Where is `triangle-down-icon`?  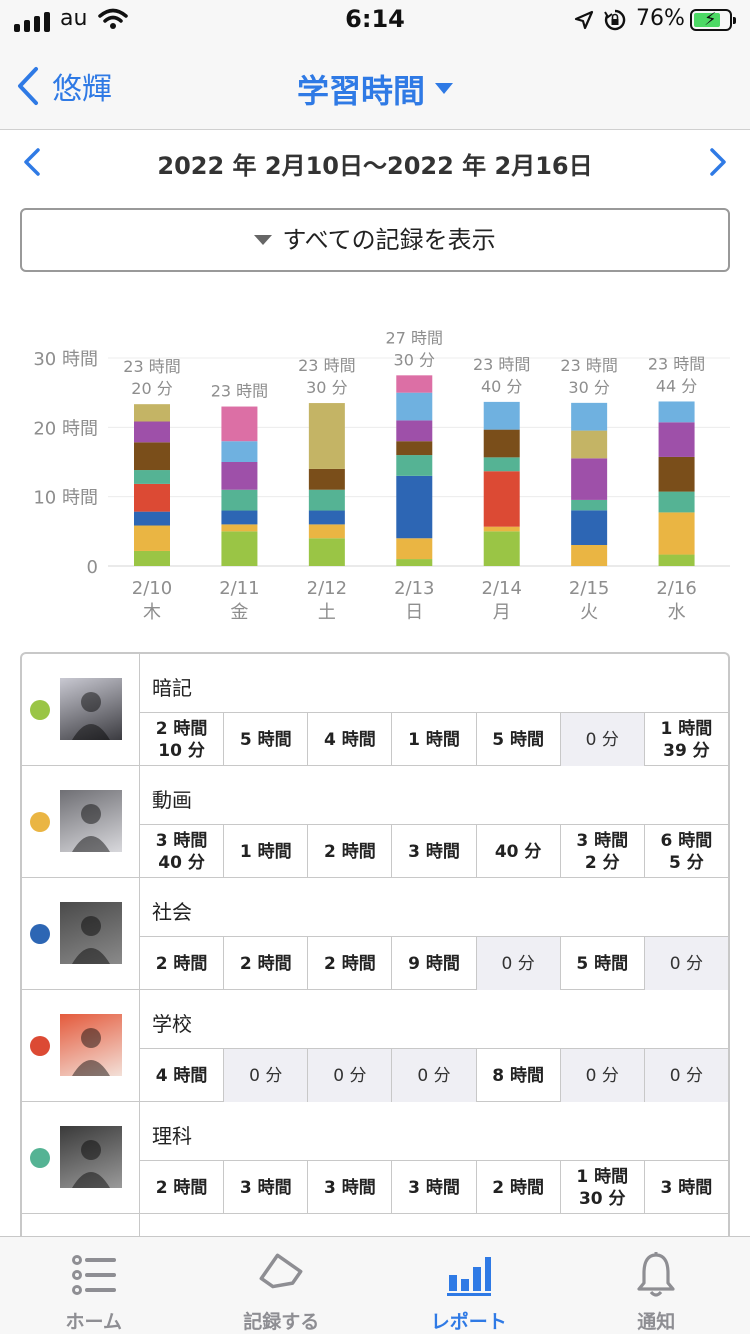 triangle-down-icon is located at coordinates (263, 240).